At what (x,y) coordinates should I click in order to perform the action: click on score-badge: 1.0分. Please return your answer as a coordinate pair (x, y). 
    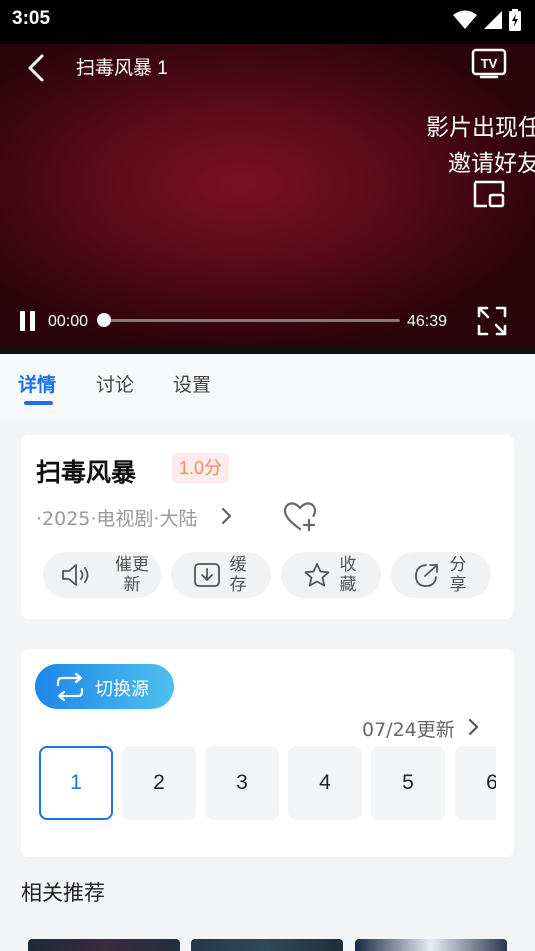
    Looking at the image, I should click on (201, 468).